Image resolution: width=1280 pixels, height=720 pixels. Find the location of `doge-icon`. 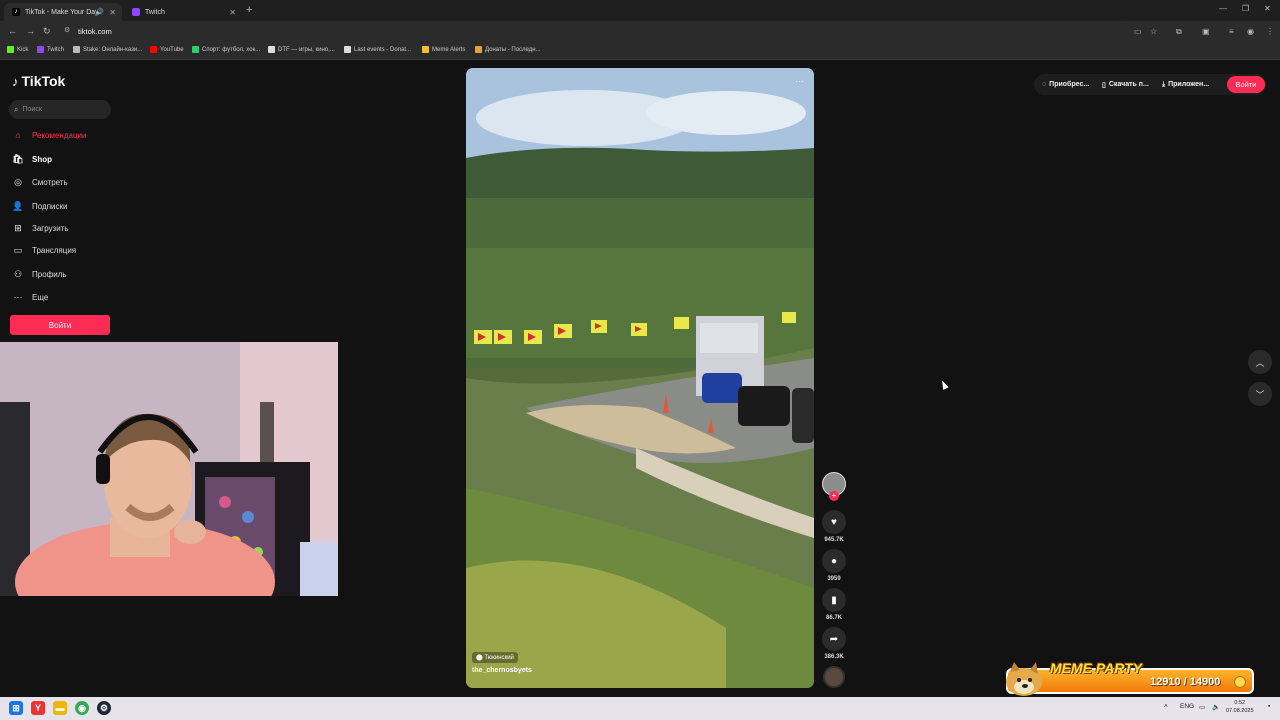

doge-icon is located at coordinates (1024, 679).